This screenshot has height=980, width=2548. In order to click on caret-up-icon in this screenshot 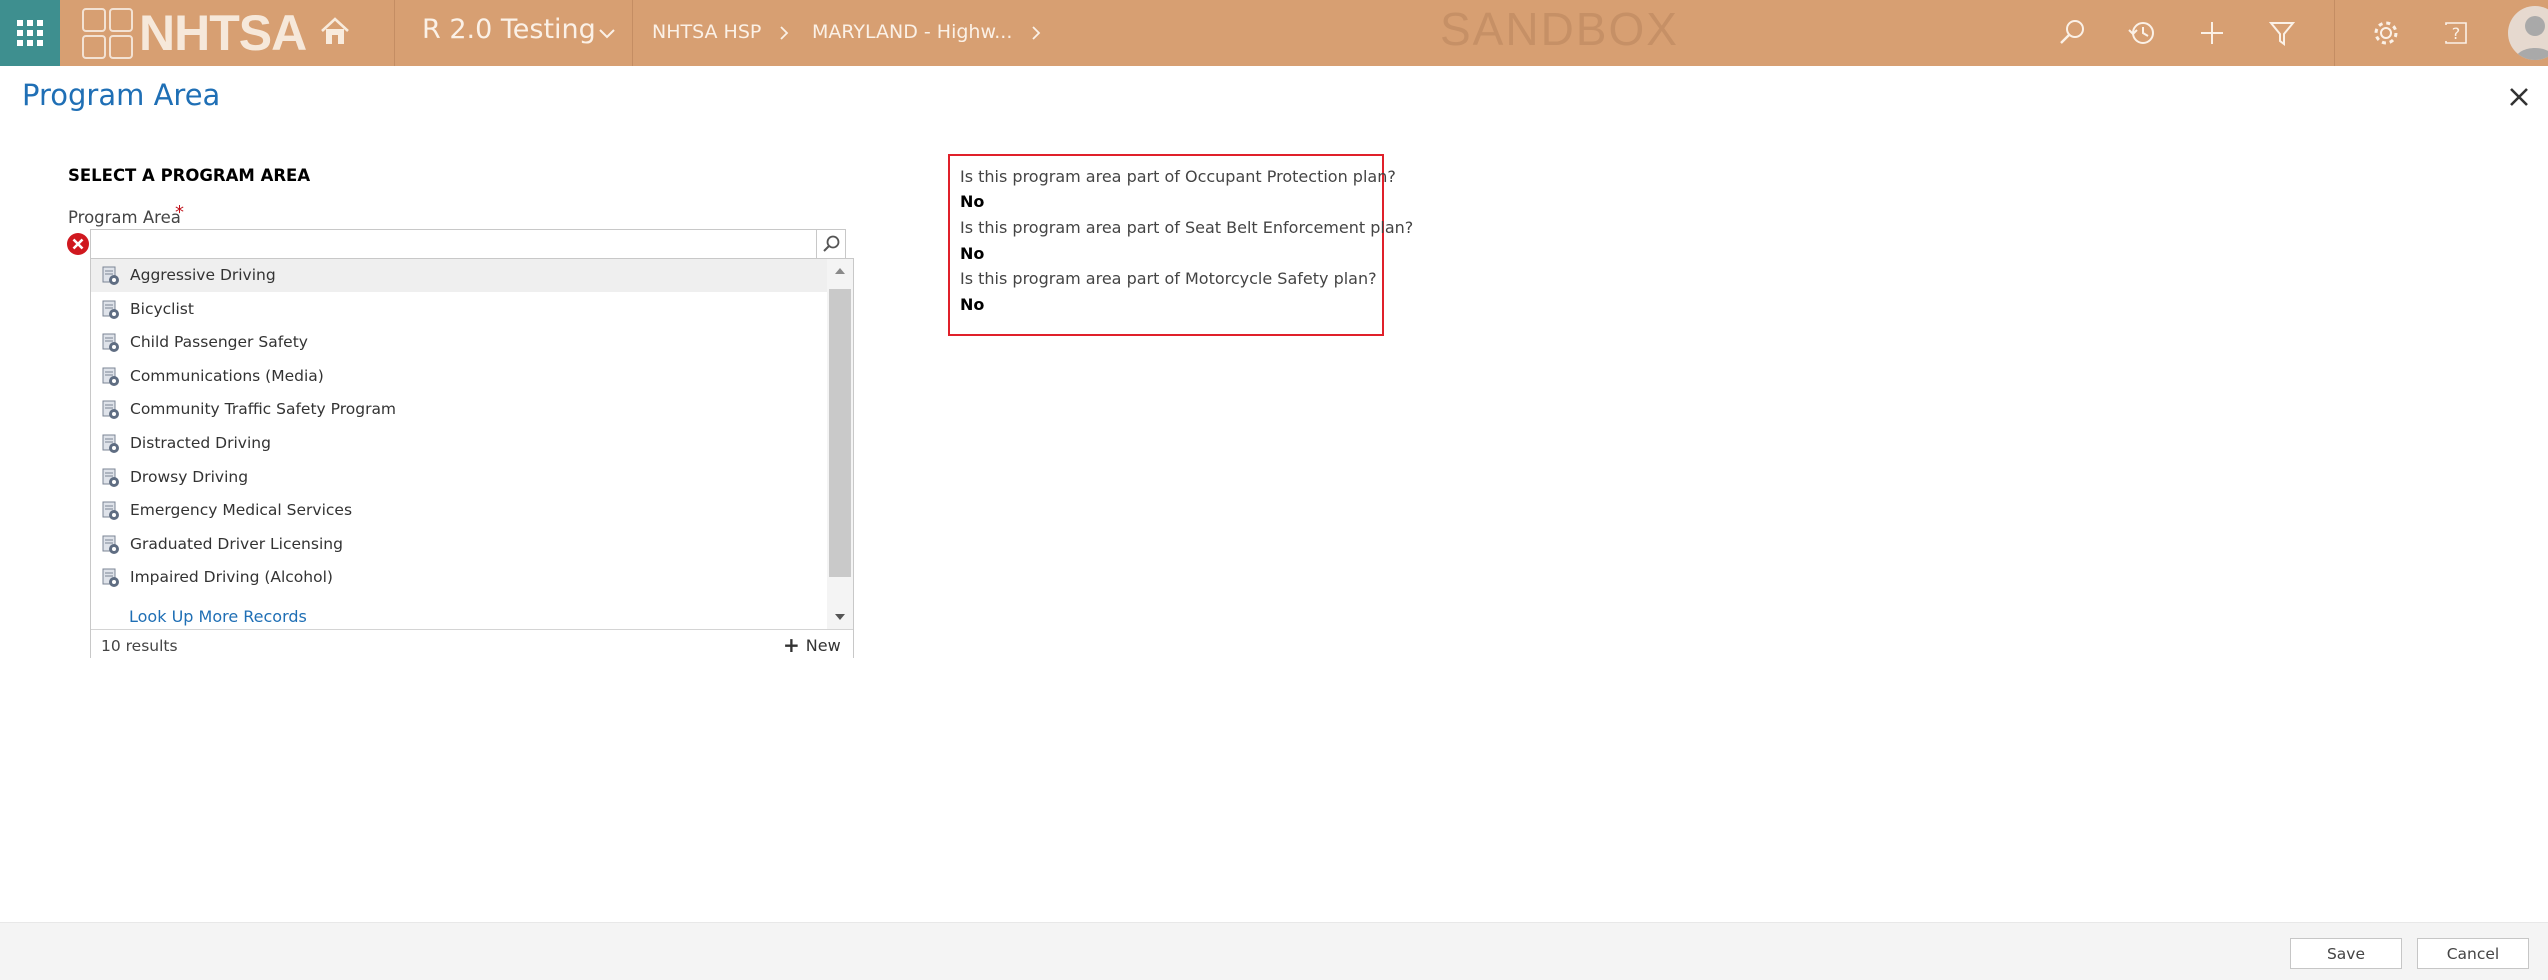, I will do `click(840, 271)`.